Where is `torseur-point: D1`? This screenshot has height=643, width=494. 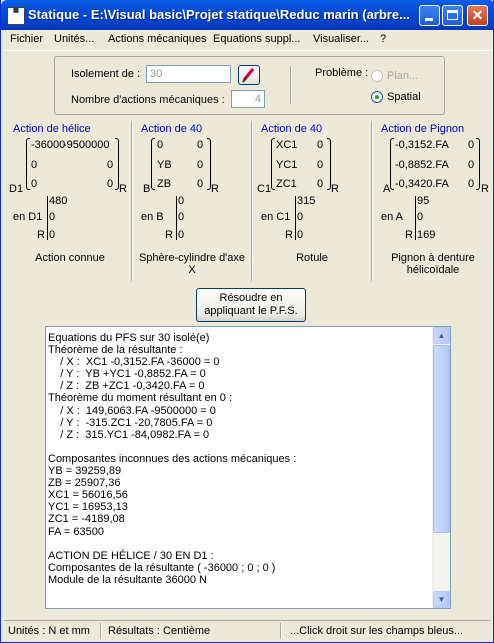
torseur-point: D1 is located at coordinates (16, 189).